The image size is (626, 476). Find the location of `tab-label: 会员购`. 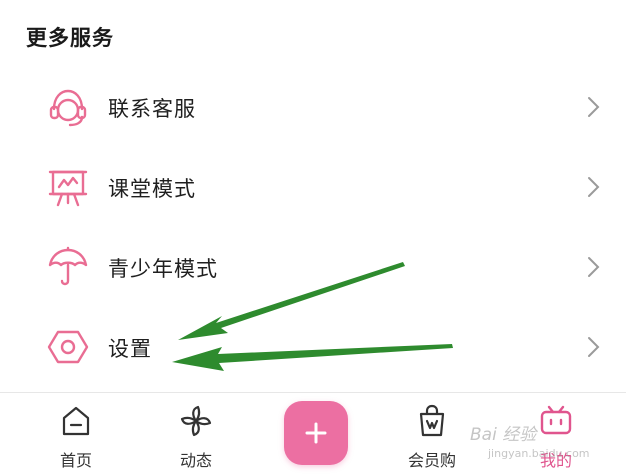

tab-label: 会员购 is located at coordinates (431, 460).